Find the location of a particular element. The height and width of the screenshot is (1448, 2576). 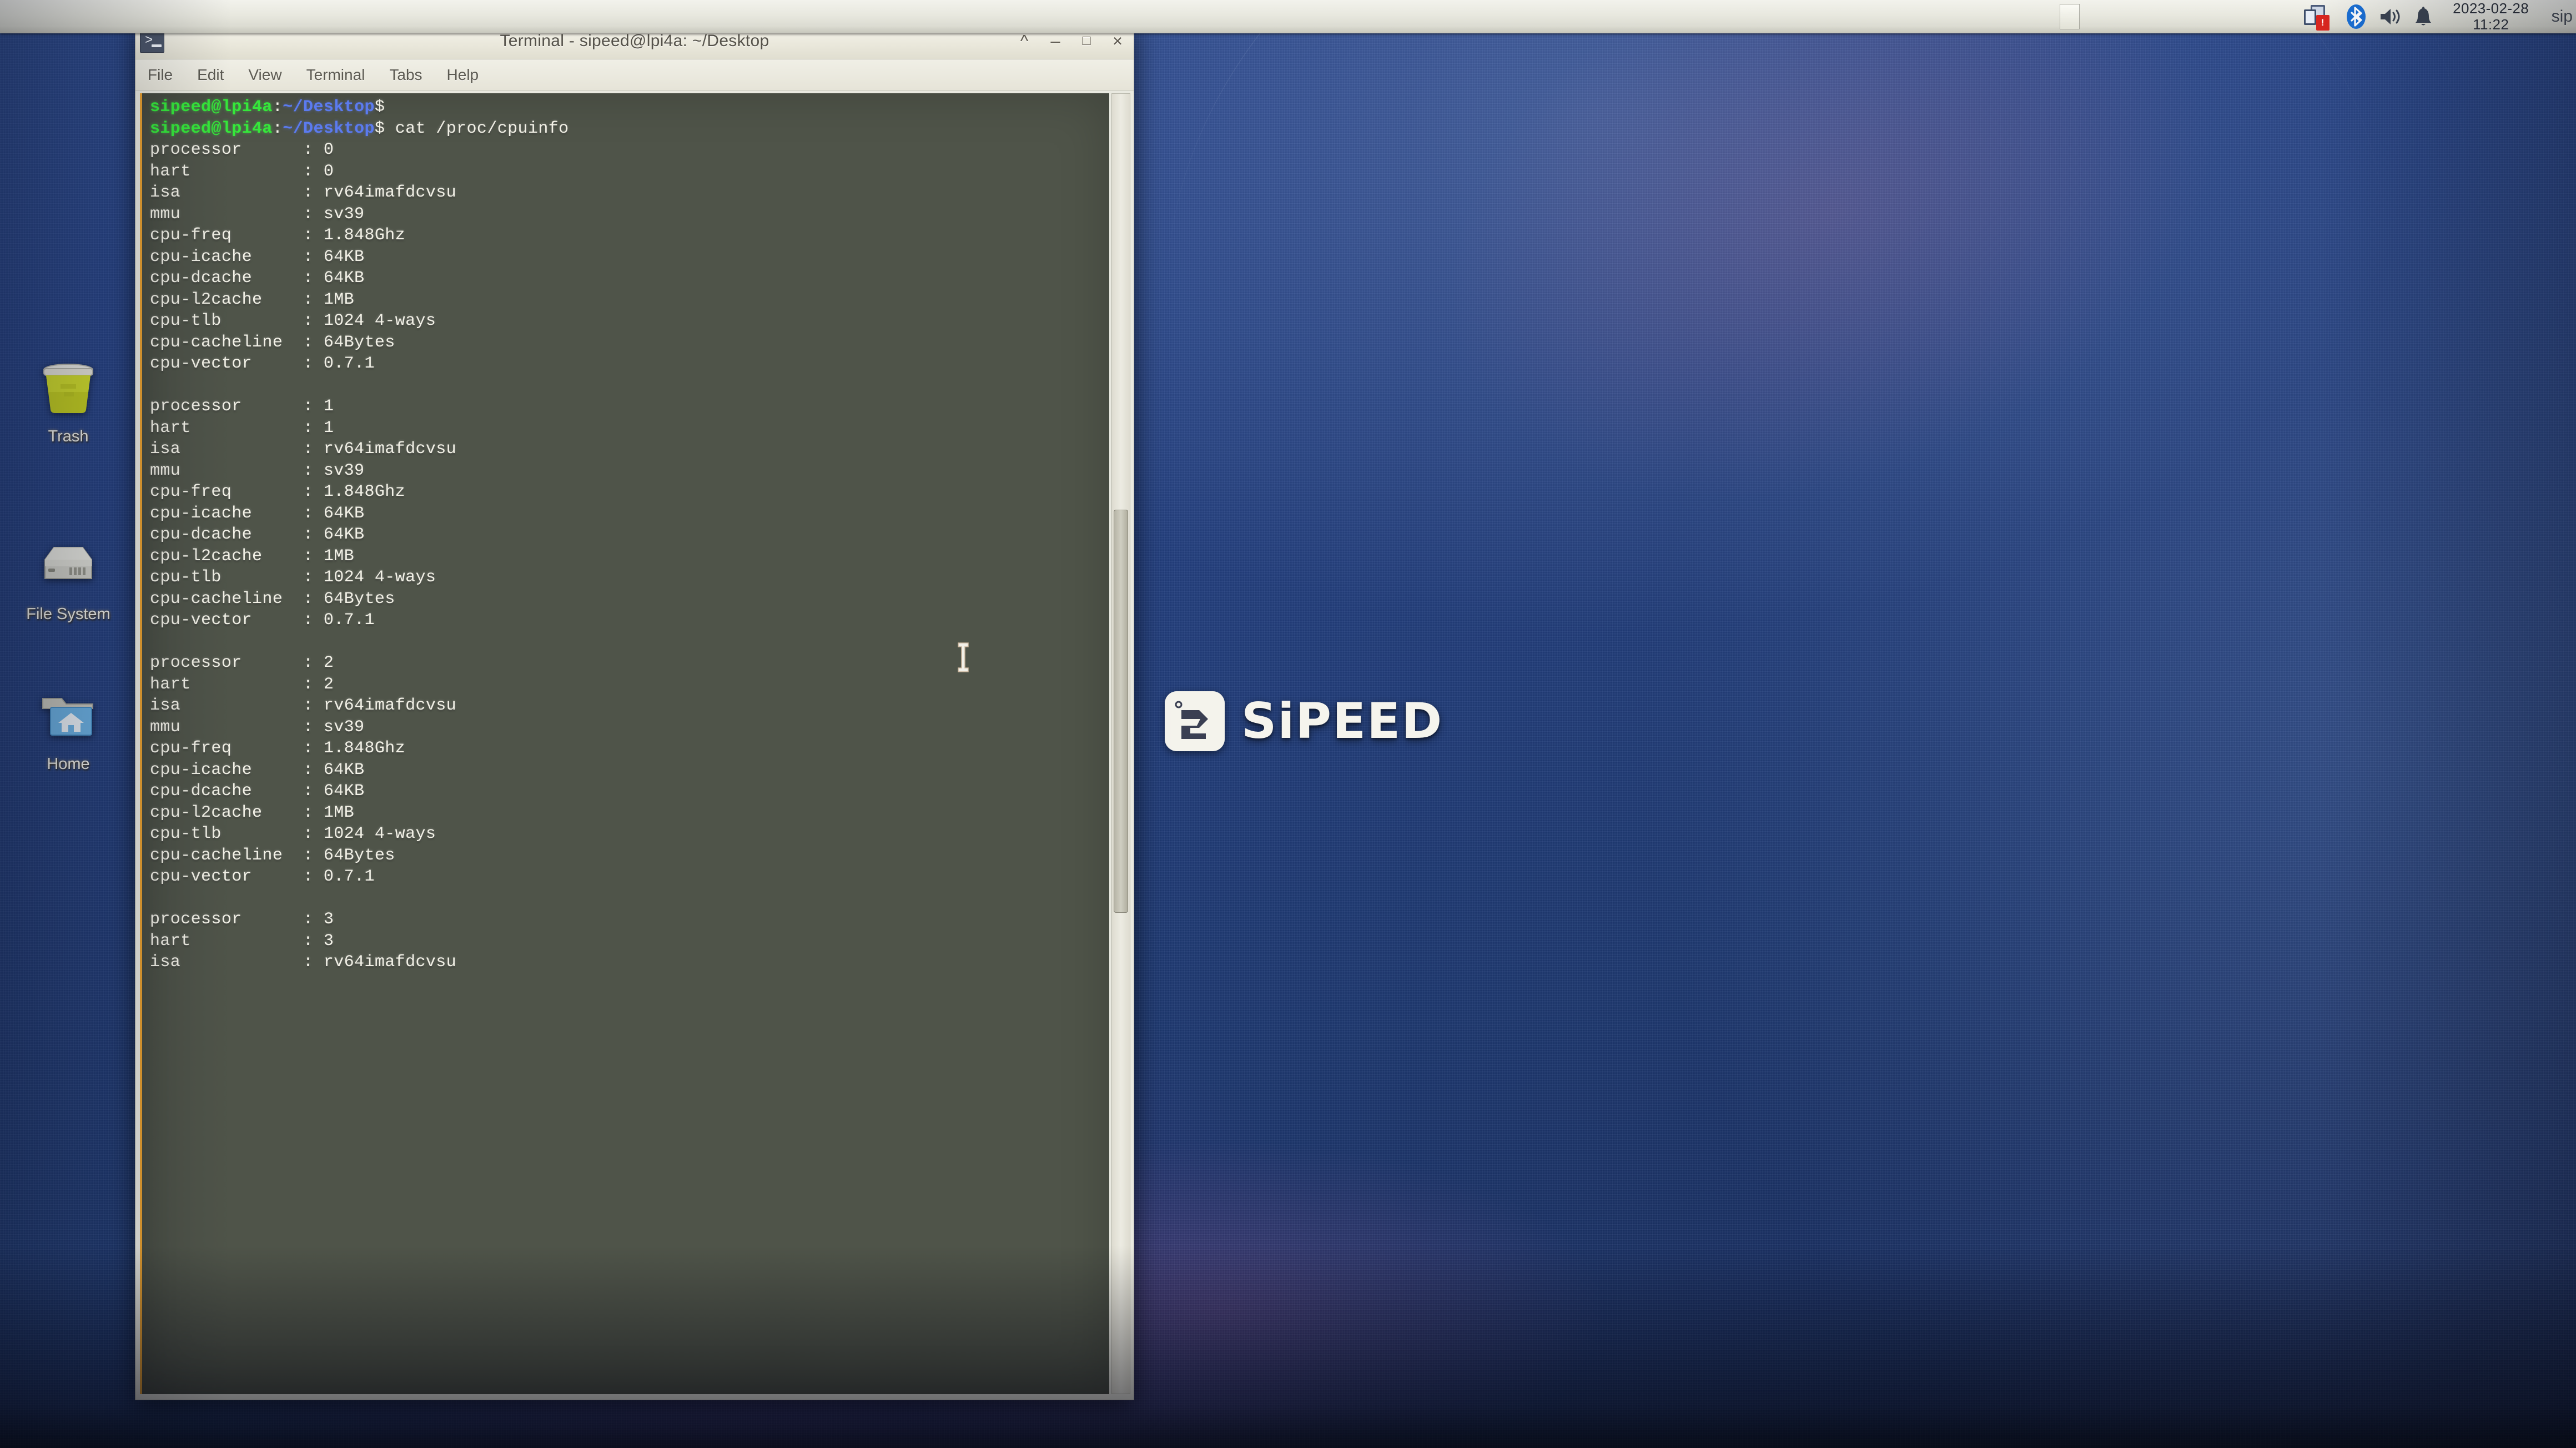

taskbar-window-buttons is located at coordinates (990, 16).